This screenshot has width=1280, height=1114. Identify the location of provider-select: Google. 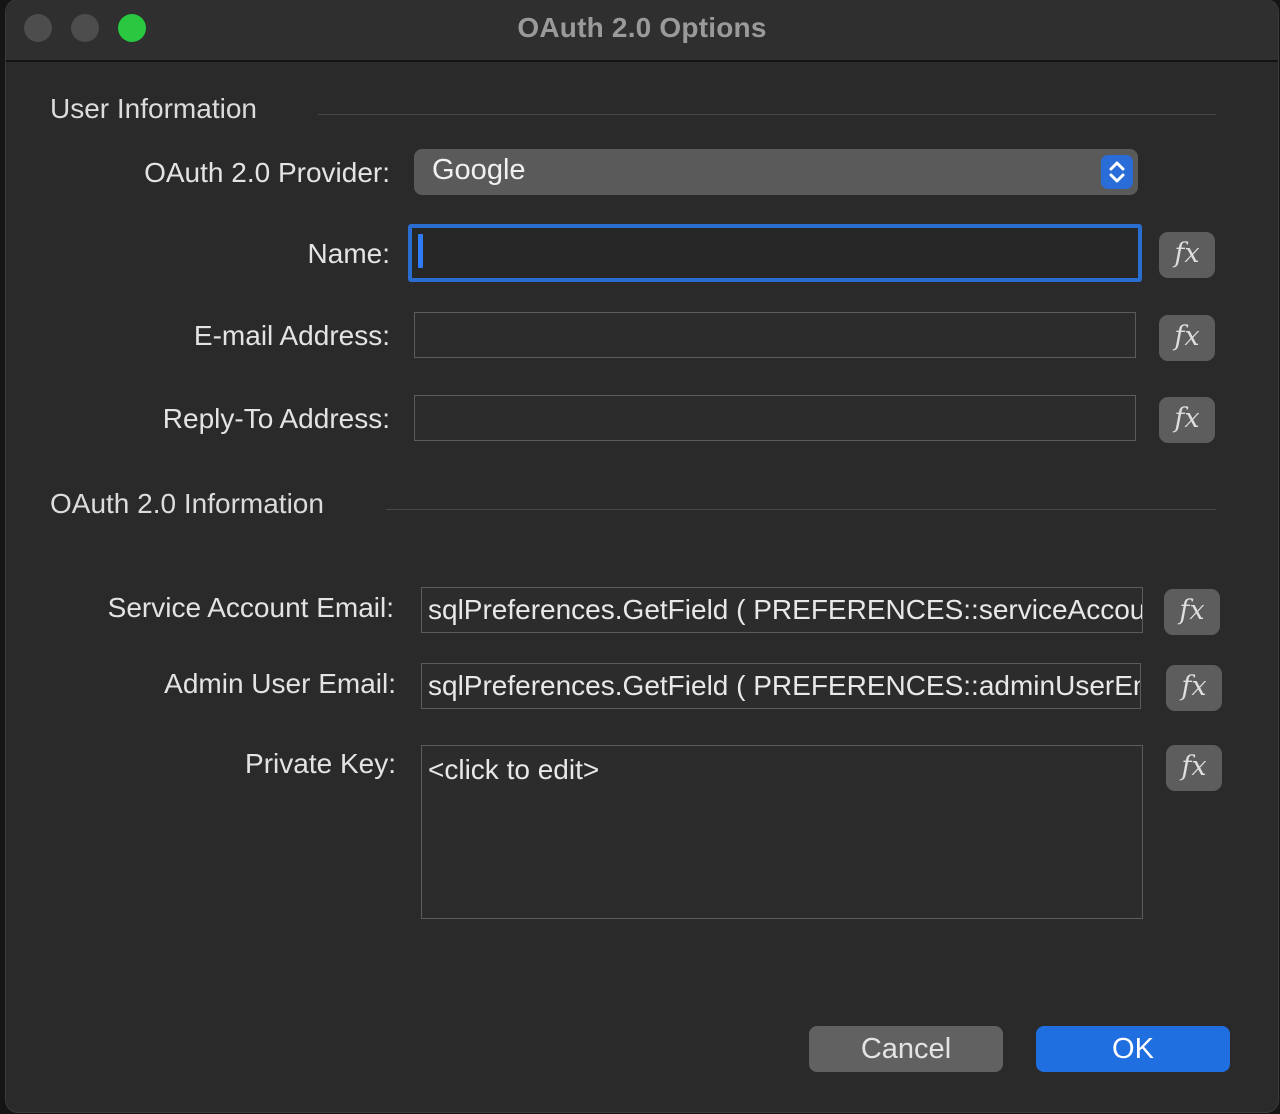
(776, 172).